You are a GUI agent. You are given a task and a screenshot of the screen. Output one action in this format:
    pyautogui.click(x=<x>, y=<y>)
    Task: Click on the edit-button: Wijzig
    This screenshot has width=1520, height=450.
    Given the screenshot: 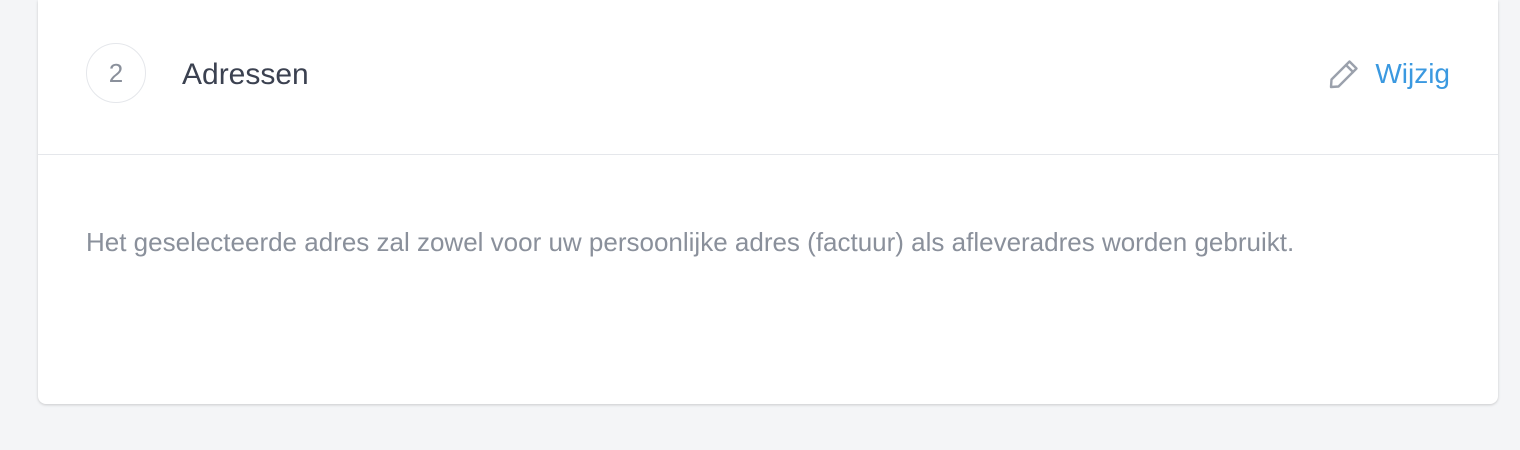 What is the action you would take?
    pyautogui.click(x=1388, y=74)
    